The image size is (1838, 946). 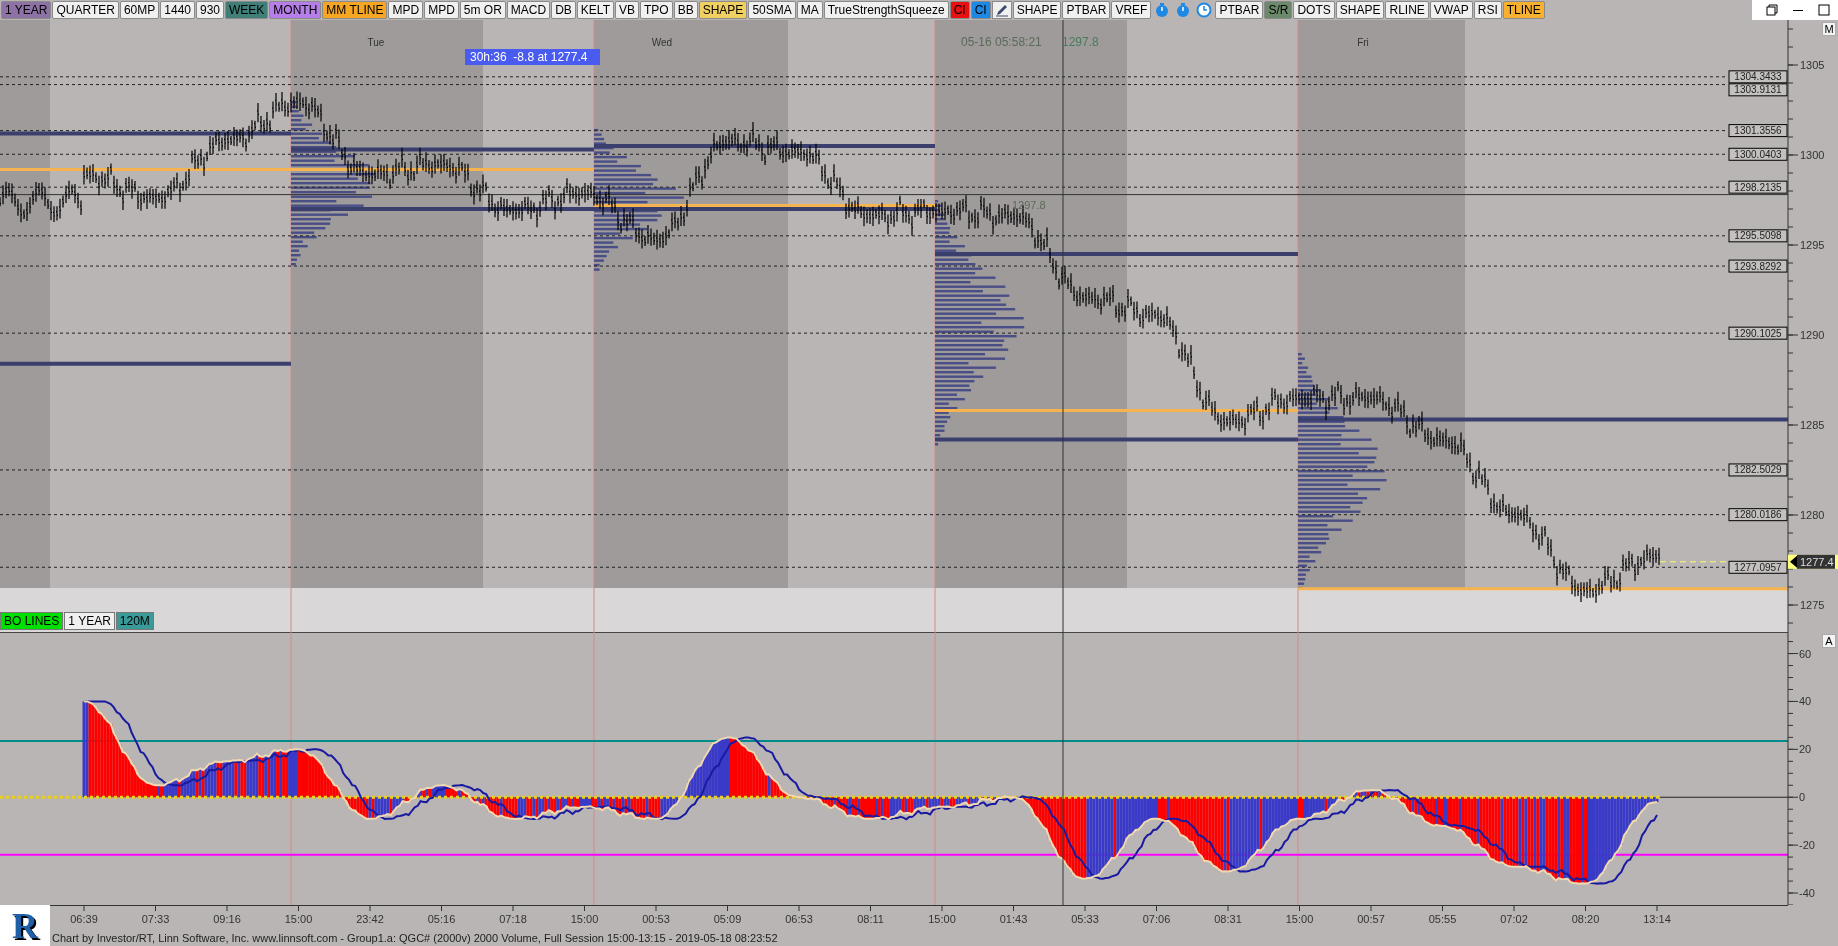 I want to click on axis-label: 1285, so click(x=1812, y=425).